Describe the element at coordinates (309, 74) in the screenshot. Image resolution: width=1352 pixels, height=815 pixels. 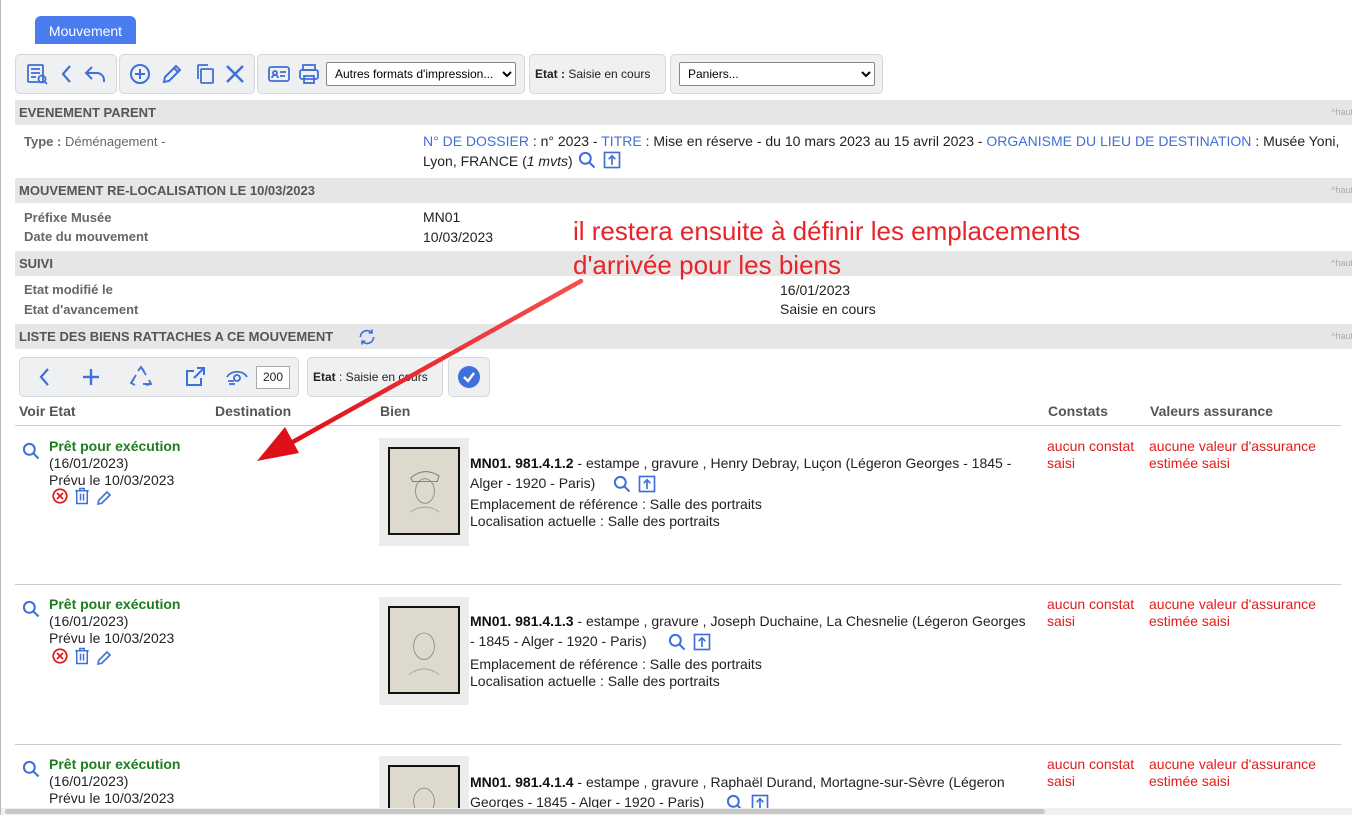
I see `print-icon` at that location.